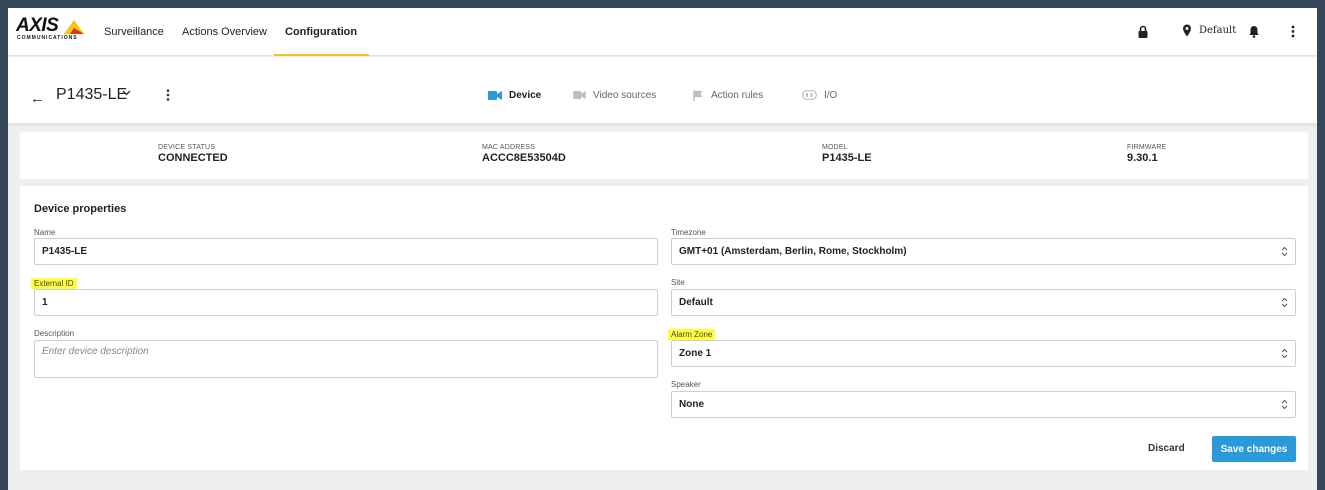  What do you see at coordinates (983, 302) in the screenshot?
I see `site-select: Default` at bounding box center [983, 302].